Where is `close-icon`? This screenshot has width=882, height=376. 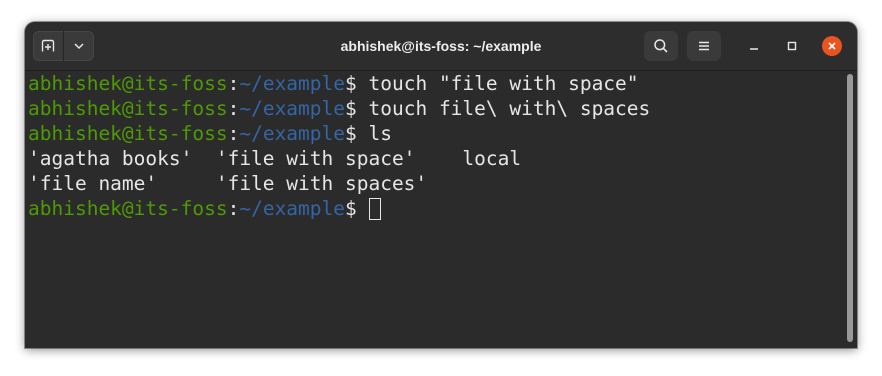
close-icon is located at coordinates (832, 46).